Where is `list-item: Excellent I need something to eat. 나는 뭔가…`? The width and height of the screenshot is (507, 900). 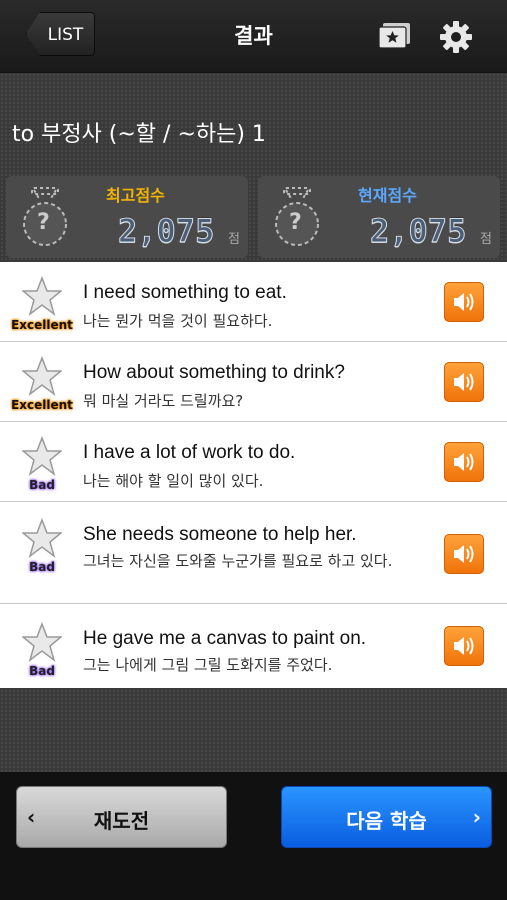 list-item: Excellent I need something to eat. 나는 뭔가… is located at coordinates (253, 302).